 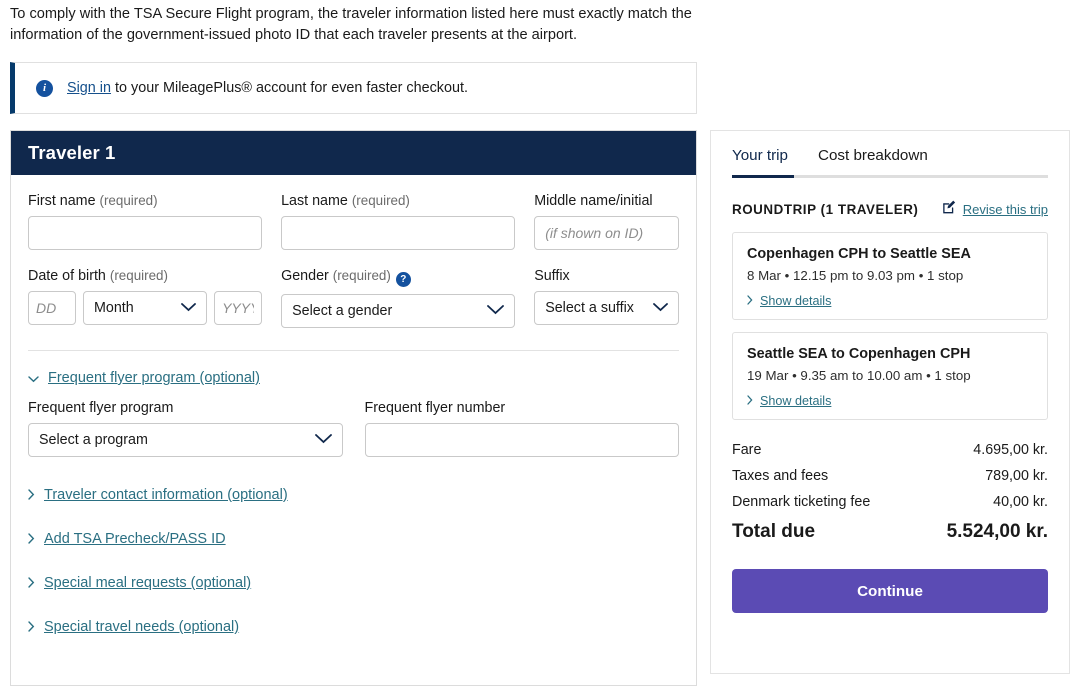 What do you see at coordinates (398, 233) in the screenshot?
I see `last-name-input` at bounding box center [398, 233].